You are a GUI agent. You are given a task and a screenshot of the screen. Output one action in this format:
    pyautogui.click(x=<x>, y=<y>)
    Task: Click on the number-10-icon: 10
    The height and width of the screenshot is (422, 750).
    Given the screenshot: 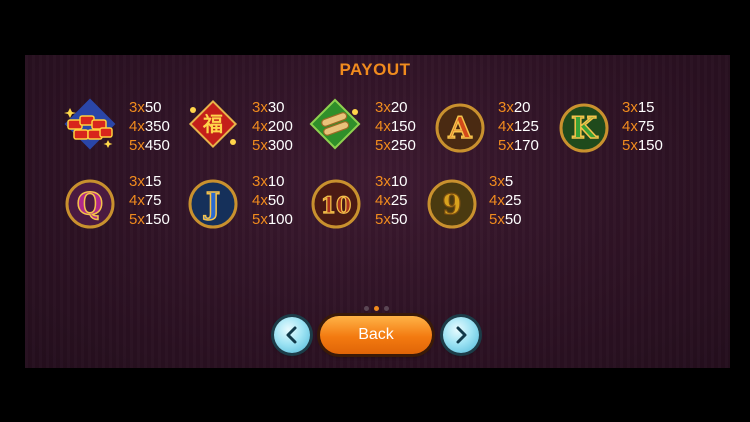 What is the action you would take?
    pyautogui.click(x=338, y=206)
    